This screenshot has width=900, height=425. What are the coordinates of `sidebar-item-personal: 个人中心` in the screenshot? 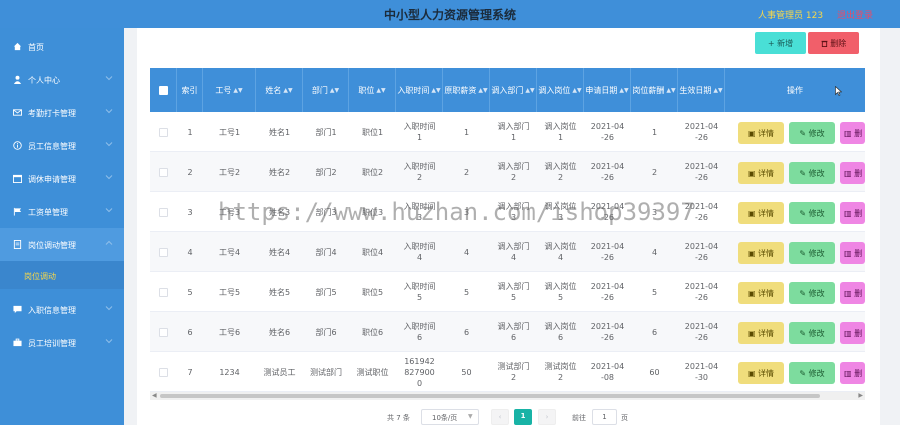 It's located at (62, 79).